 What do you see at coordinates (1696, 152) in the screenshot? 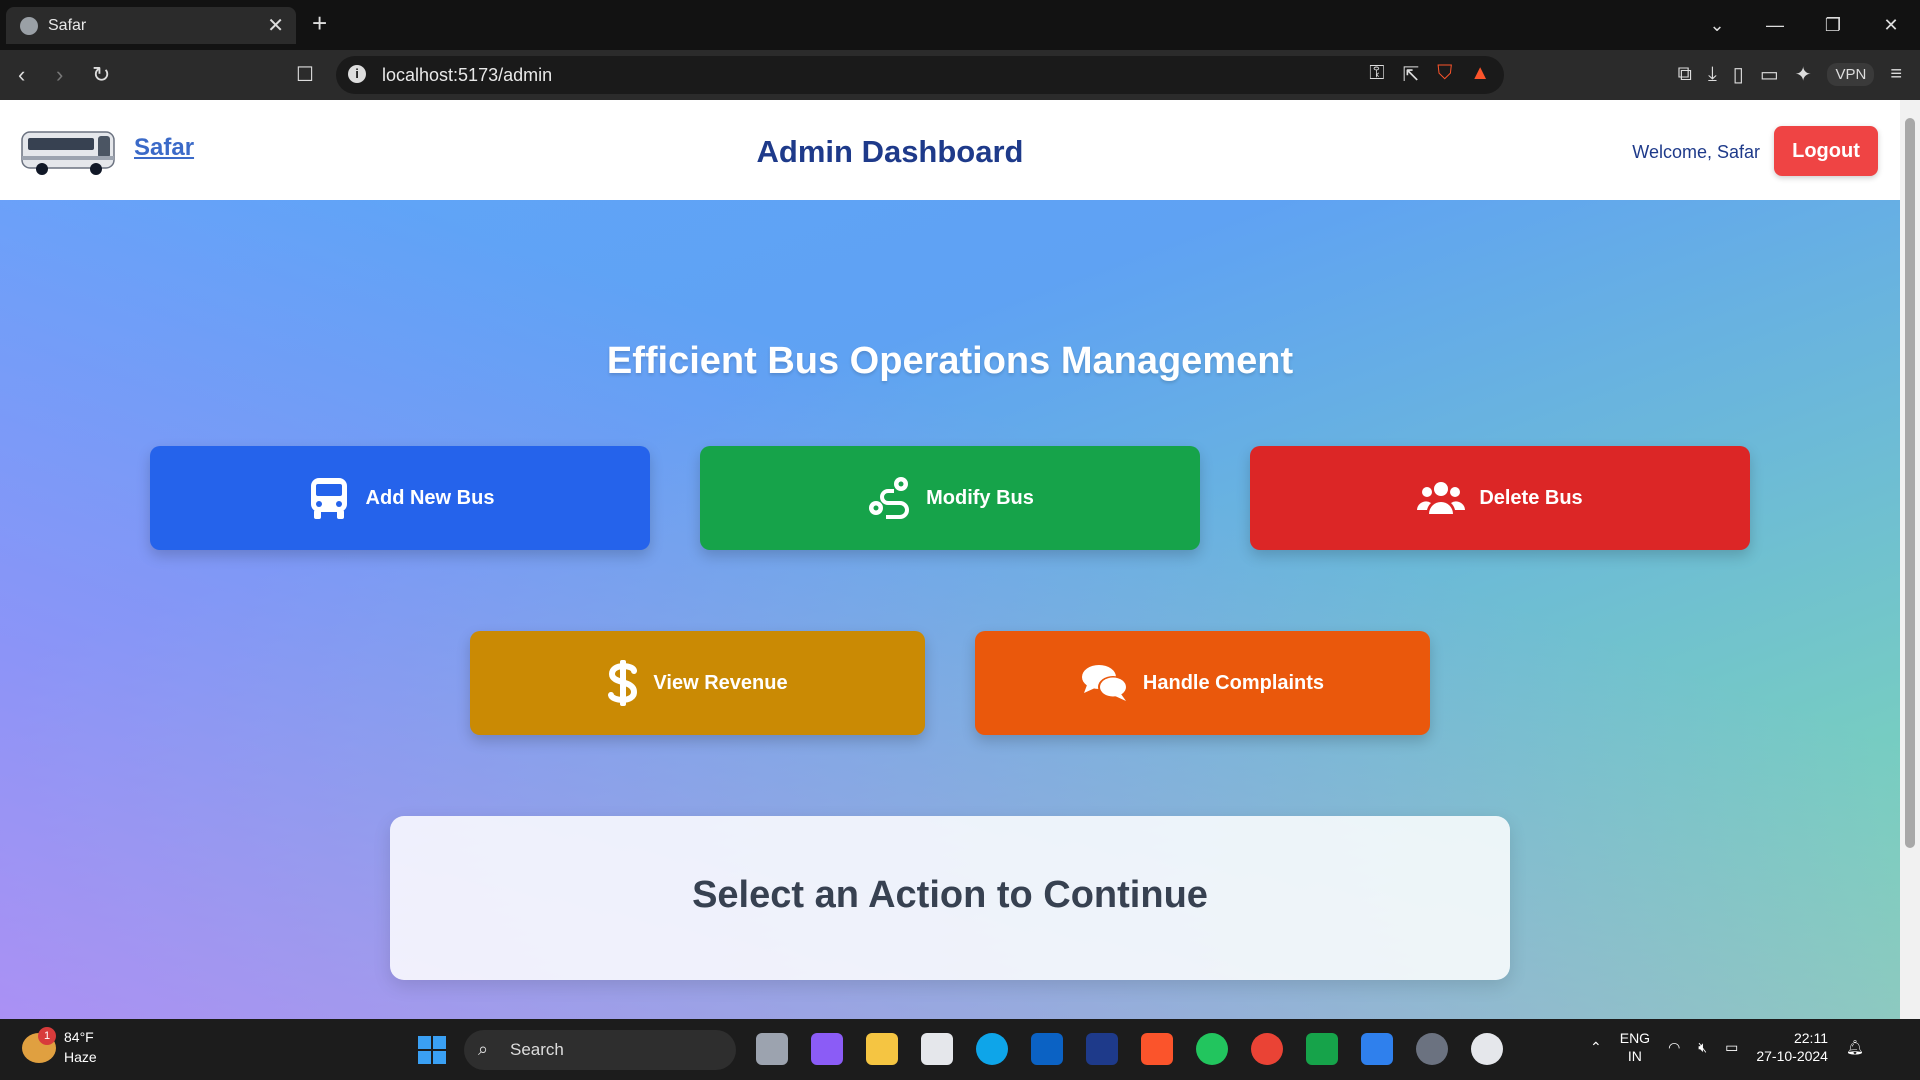
I see `welcome-text: Welcome, Safar` at bounding box center [1696, 152].